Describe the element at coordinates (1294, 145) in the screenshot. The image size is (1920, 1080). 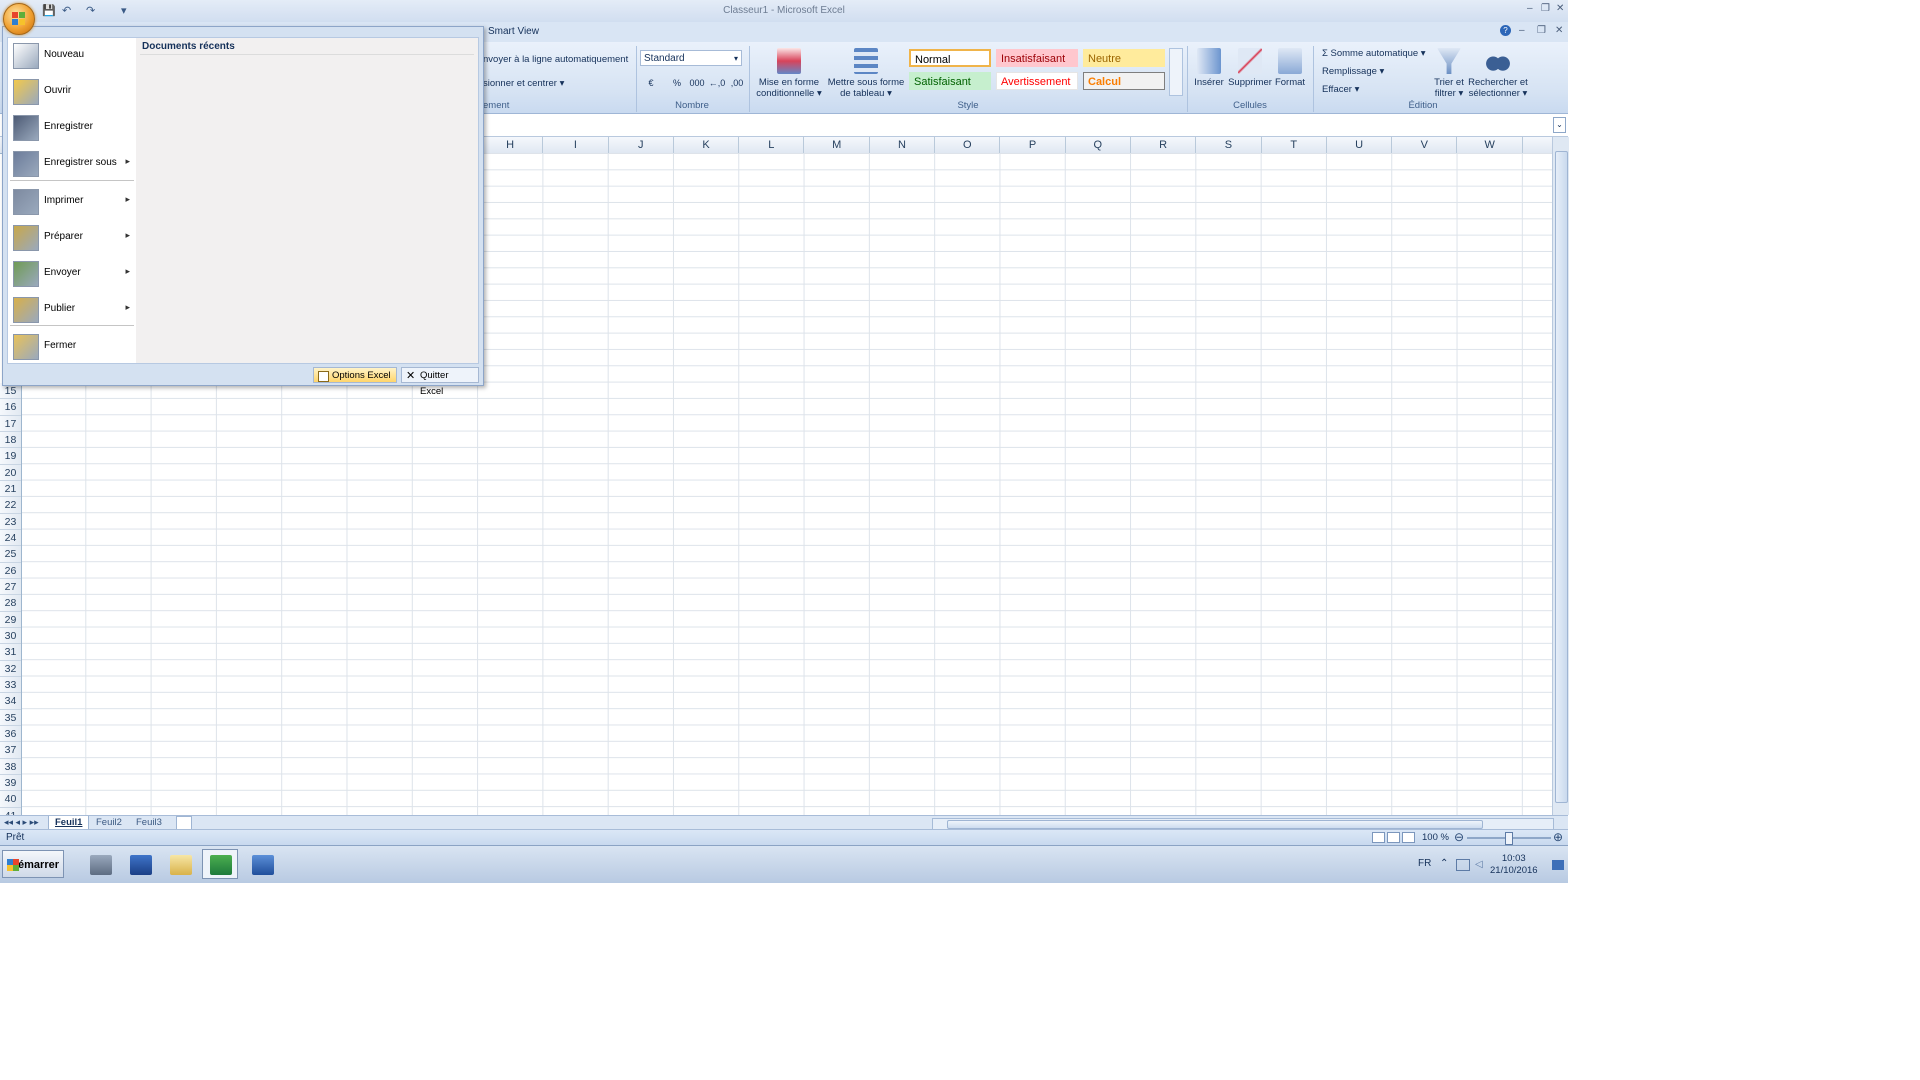
I see `column-header: T` at that location.